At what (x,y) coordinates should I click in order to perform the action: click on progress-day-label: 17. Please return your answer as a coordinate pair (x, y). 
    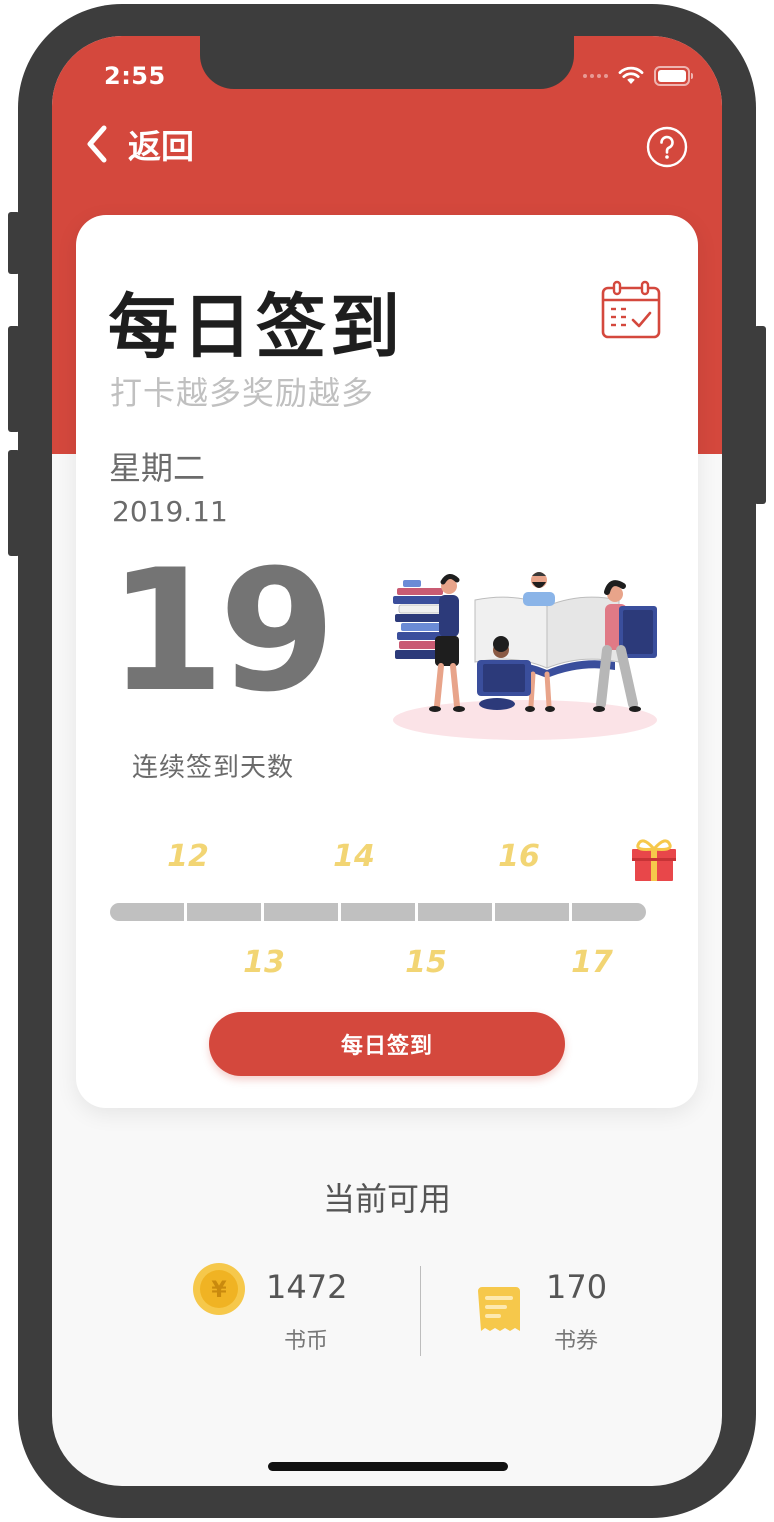
    Looking at the image, I should click on (592, 962).